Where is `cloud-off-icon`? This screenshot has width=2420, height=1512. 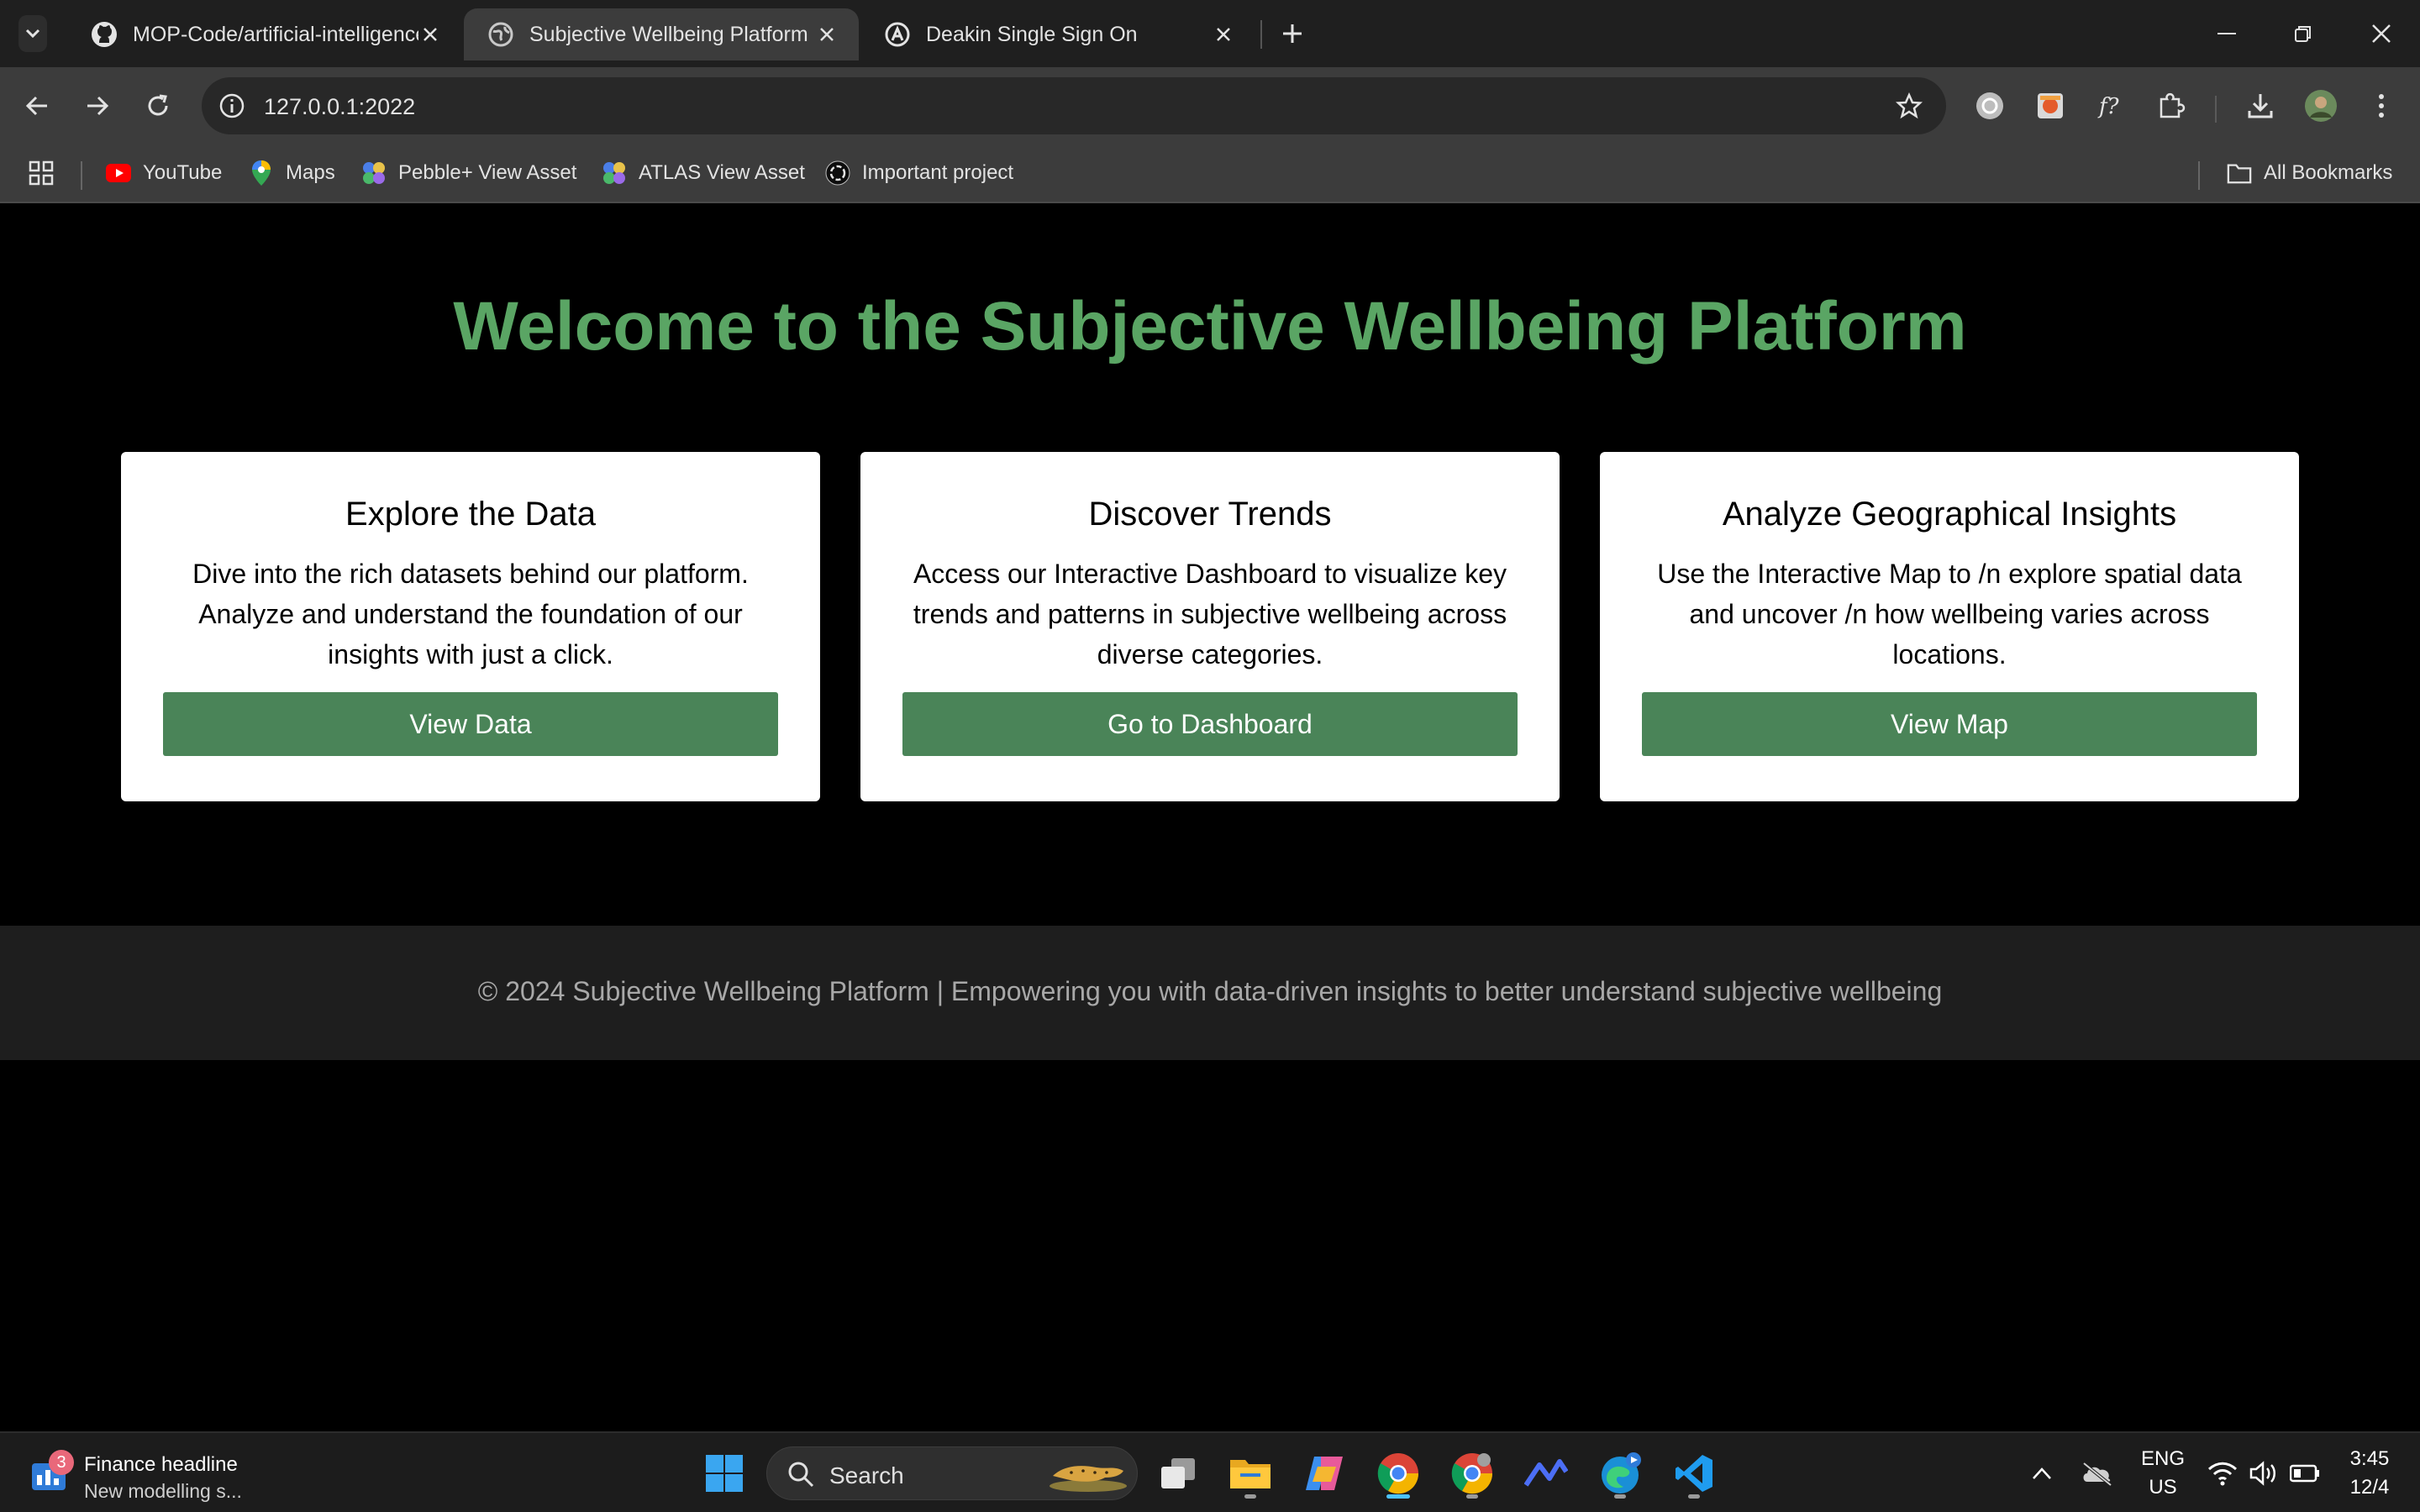
cloud-off-icon is located at coordinates (2097, 1474).